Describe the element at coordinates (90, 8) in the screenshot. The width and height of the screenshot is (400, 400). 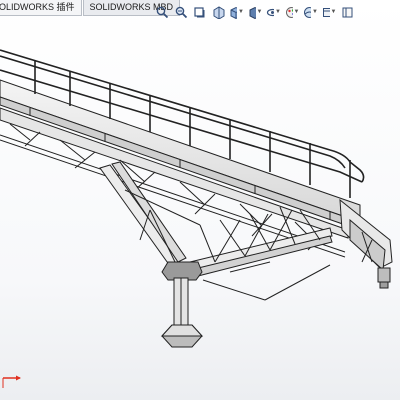
I see `command-manager-tabs: OLIDWORKS 插件 SOLIDWORKS MBD` at that location.